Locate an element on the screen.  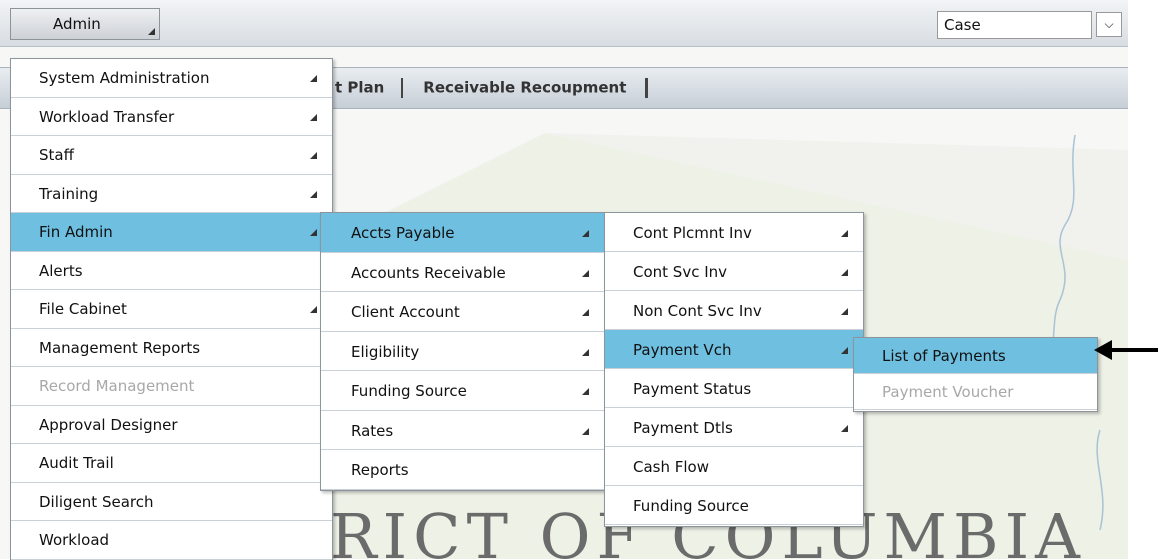
dropdown-corner-icon is located at coordinates (151, 31).